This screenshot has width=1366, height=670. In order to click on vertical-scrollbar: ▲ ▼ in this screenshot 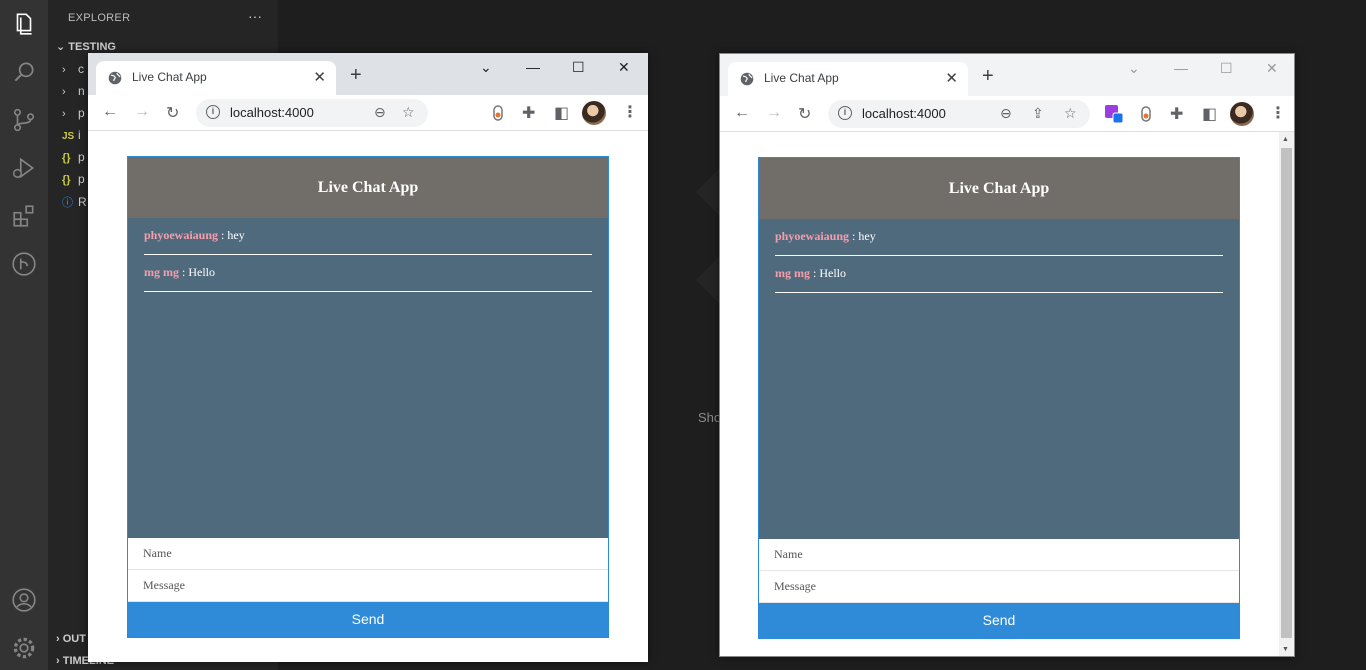, I will do `click(1286, 394)`.